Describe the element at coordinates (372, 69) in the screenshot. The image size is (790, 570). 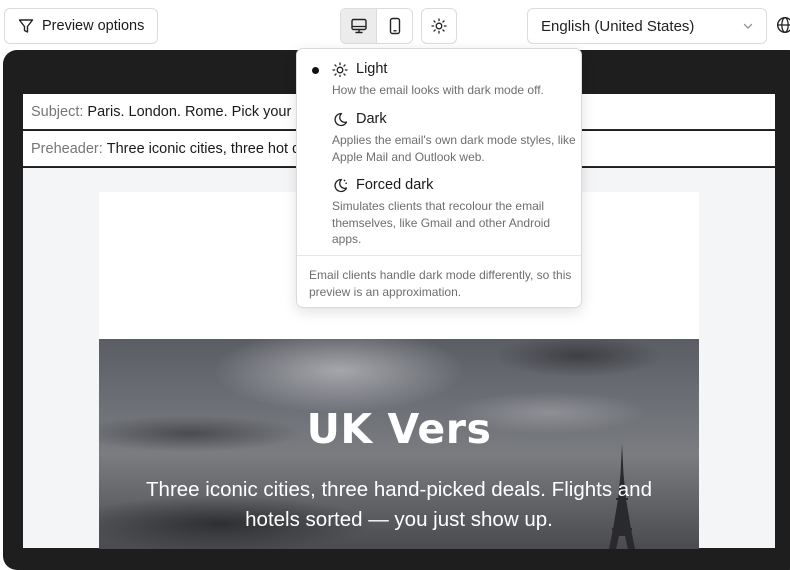
I see `theme-option-light-label: Light` at that location.